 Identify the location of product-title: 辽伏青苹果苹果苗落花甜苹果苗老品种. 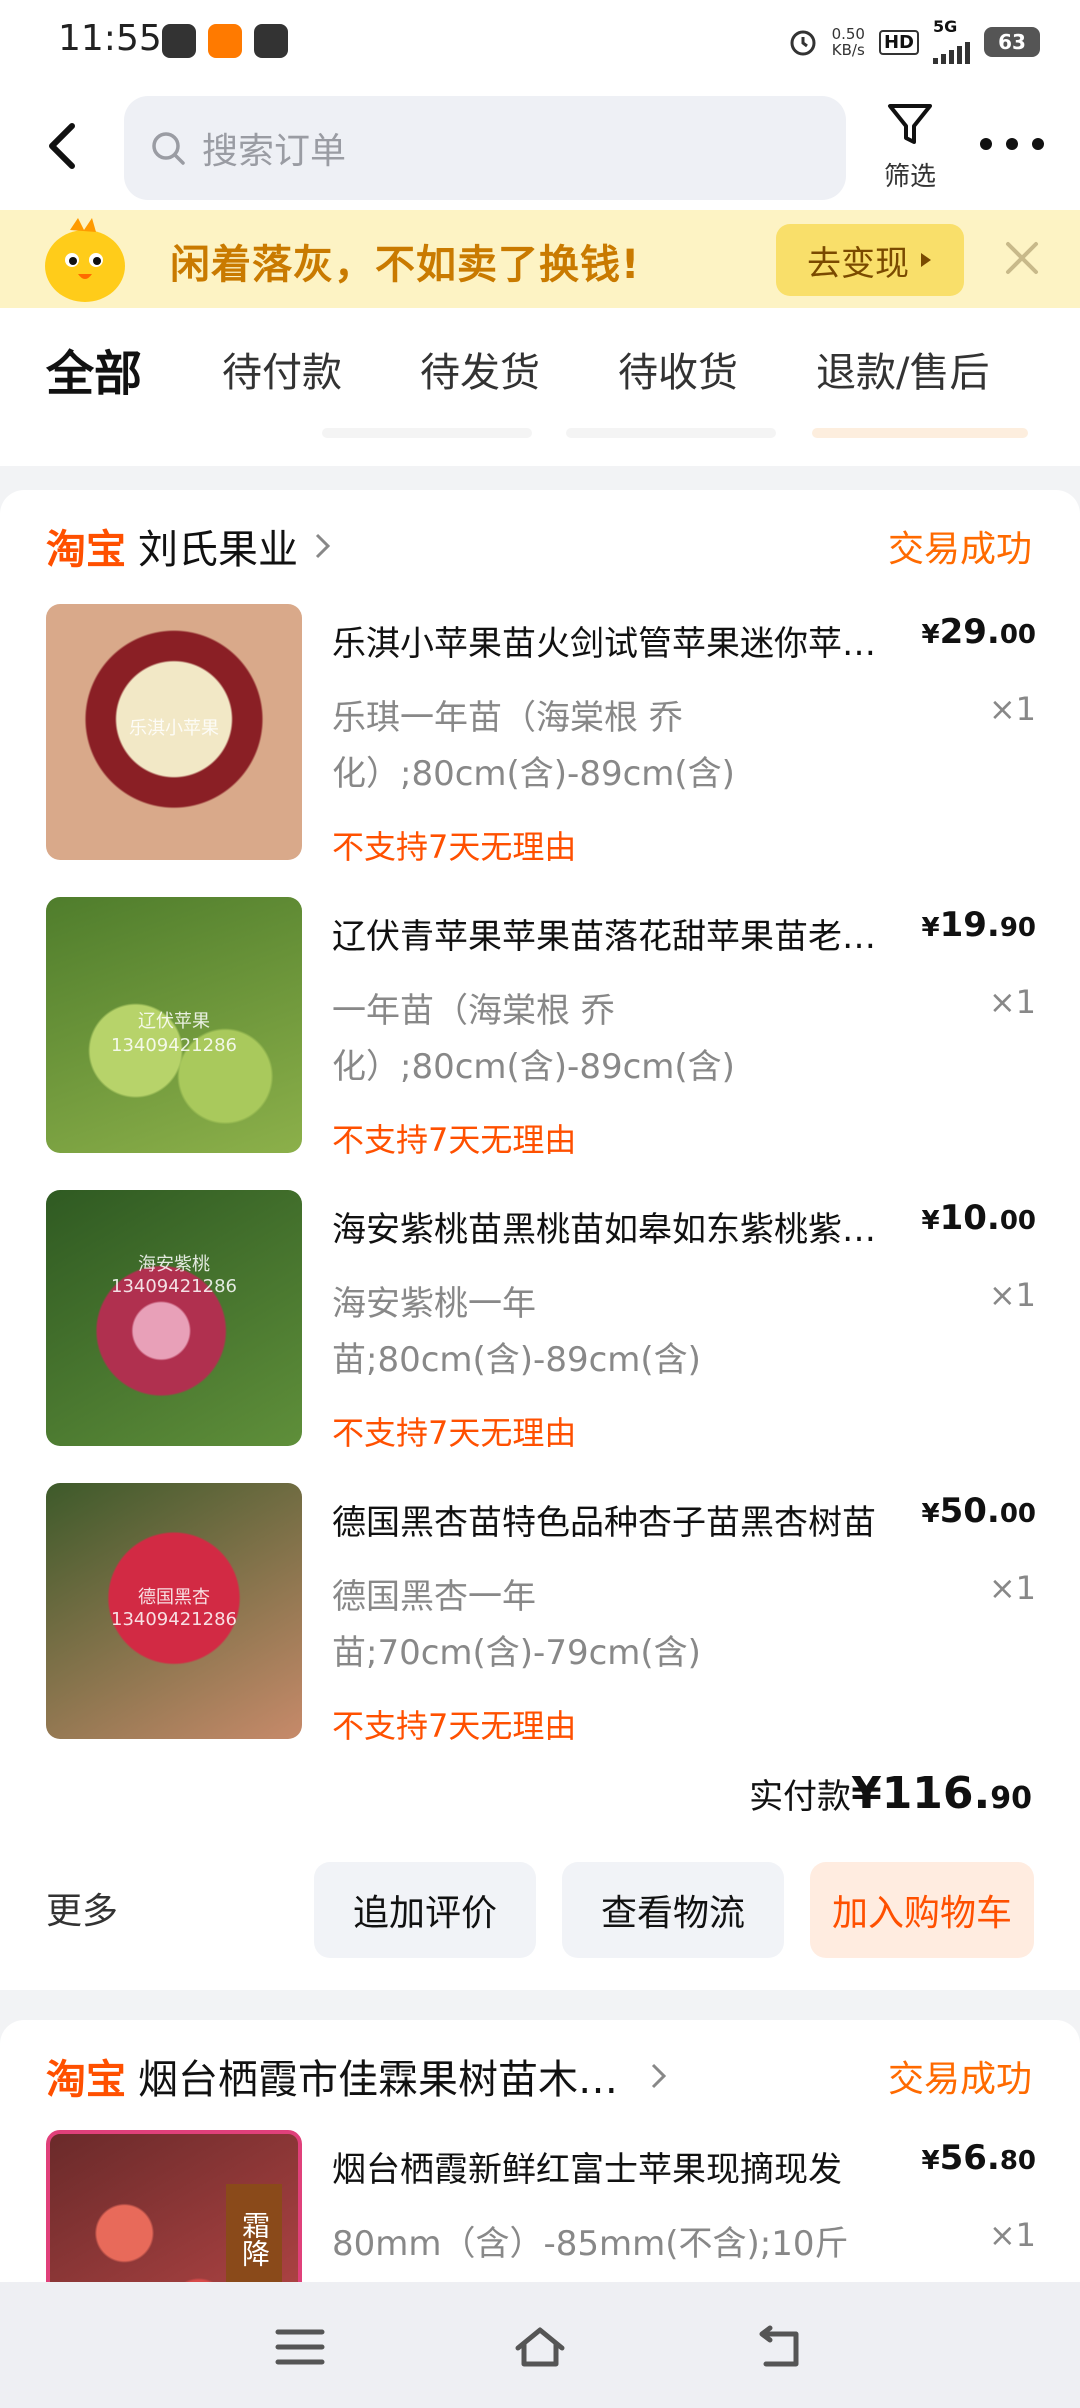
(615, 937).